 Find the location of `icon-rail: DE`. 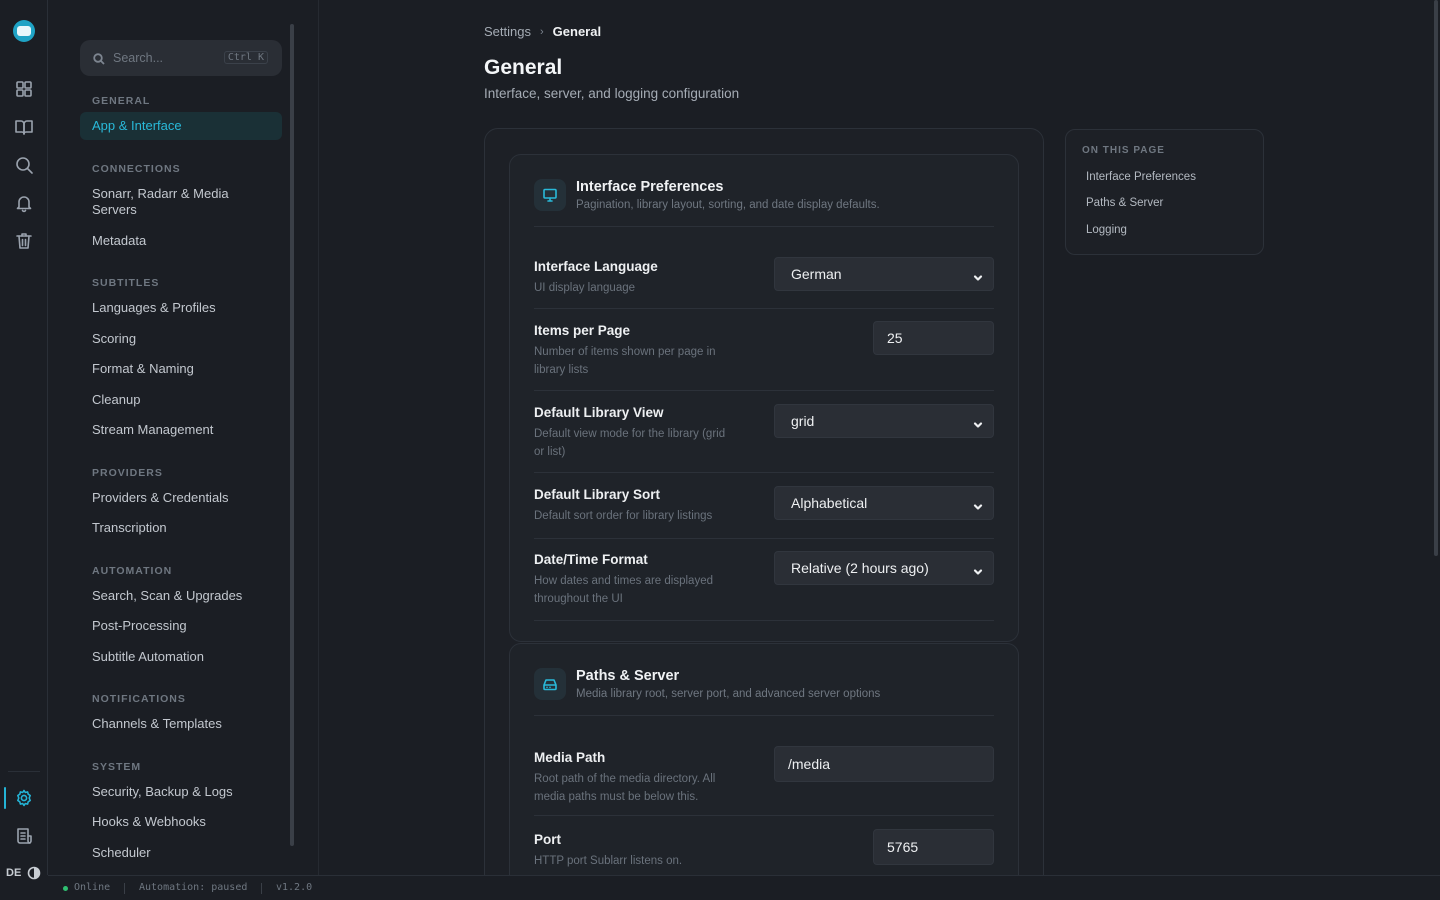

icon-rail: DE is located at coordinates (24, 440).